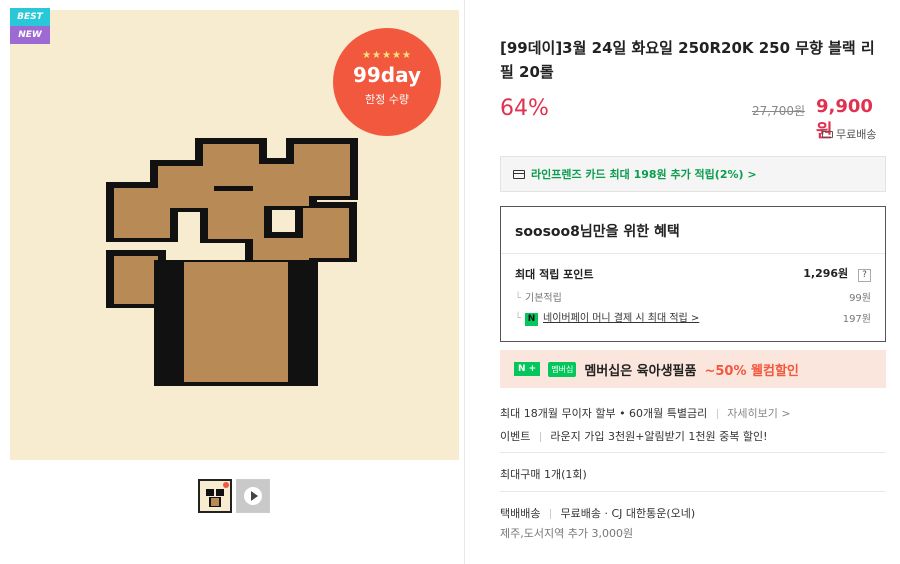 Image resolution: width=900 pixels, height=564 pixels. What do you see at coordinates (215, 496) in the screenshot?
I see `thumbnail-image` at bounding box center [215, 496].